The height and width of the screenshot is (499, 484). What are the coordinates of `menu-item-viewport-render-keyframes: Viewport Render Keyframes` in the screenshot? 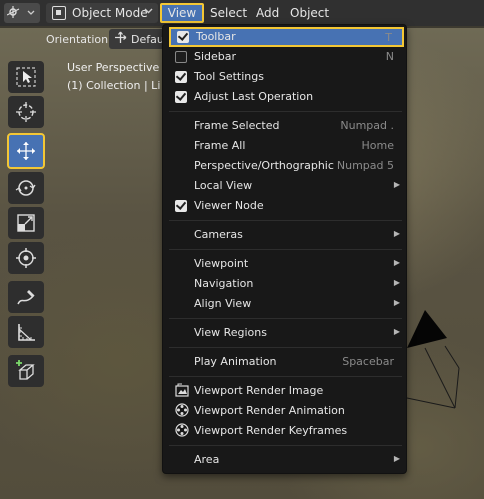 It's located at (286, 431).